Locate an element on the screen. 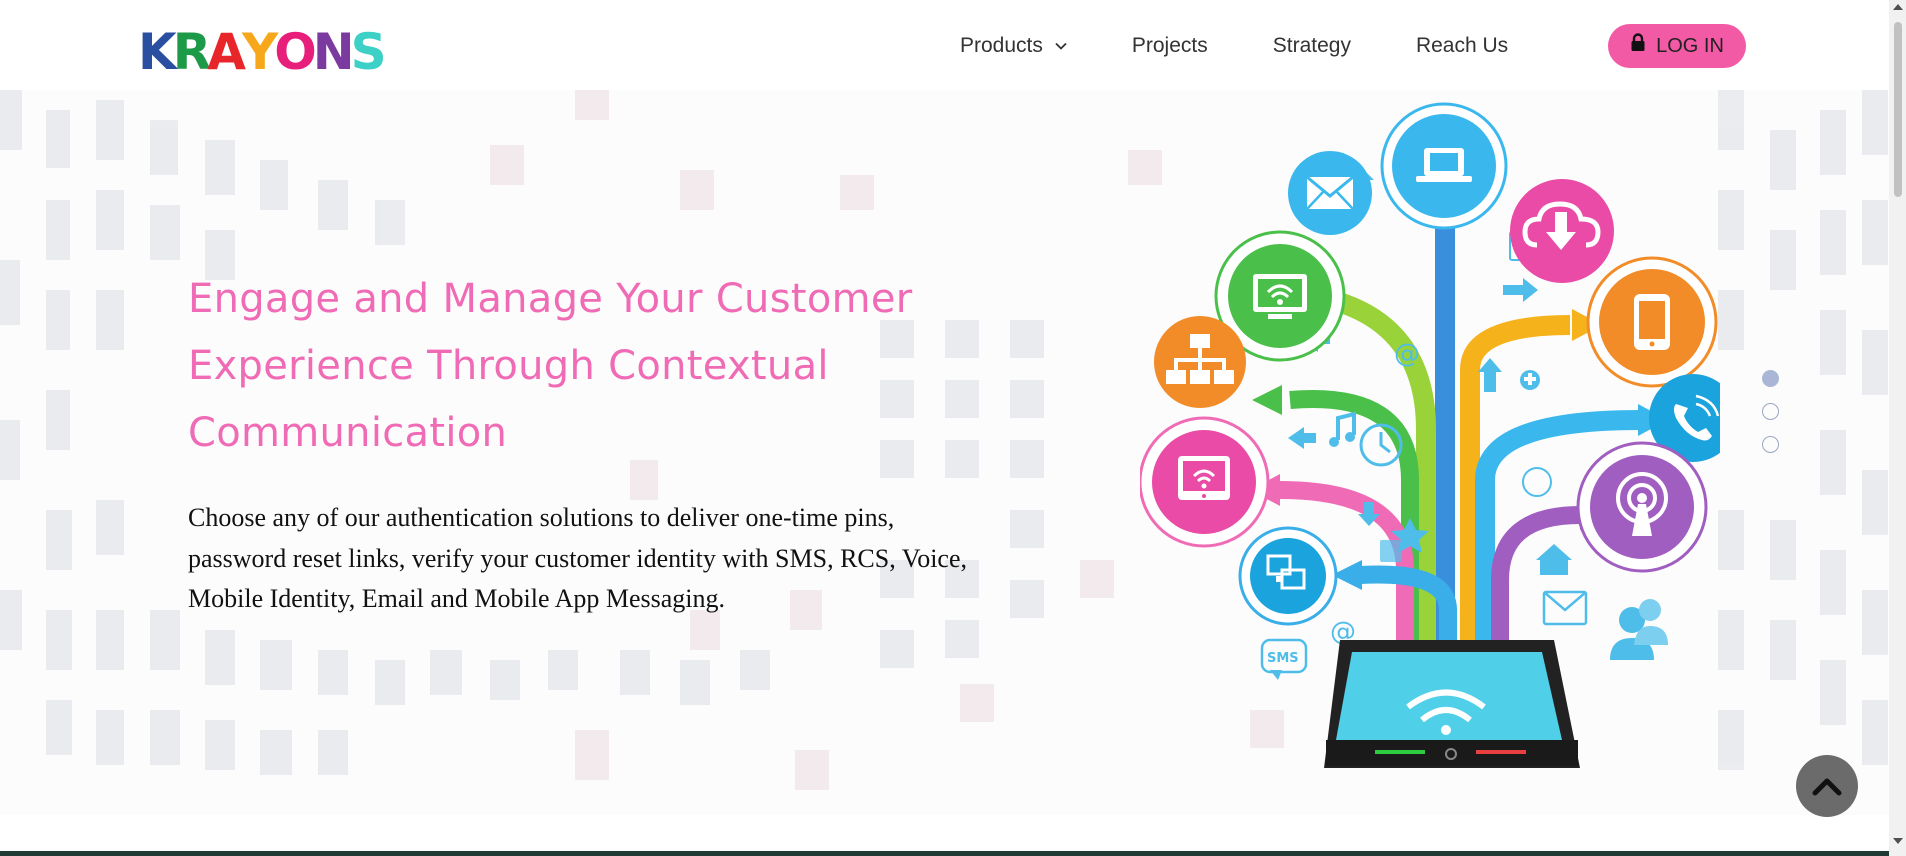  scroll-up-arrow-icon is located at coordinates (1898, 7).